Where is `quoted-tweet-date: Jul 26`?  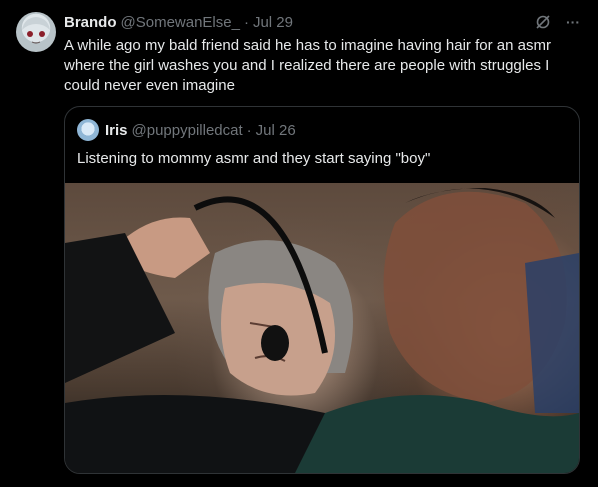
quoted-tweet-date: Jul 26 is located at coordinates (275, 130).